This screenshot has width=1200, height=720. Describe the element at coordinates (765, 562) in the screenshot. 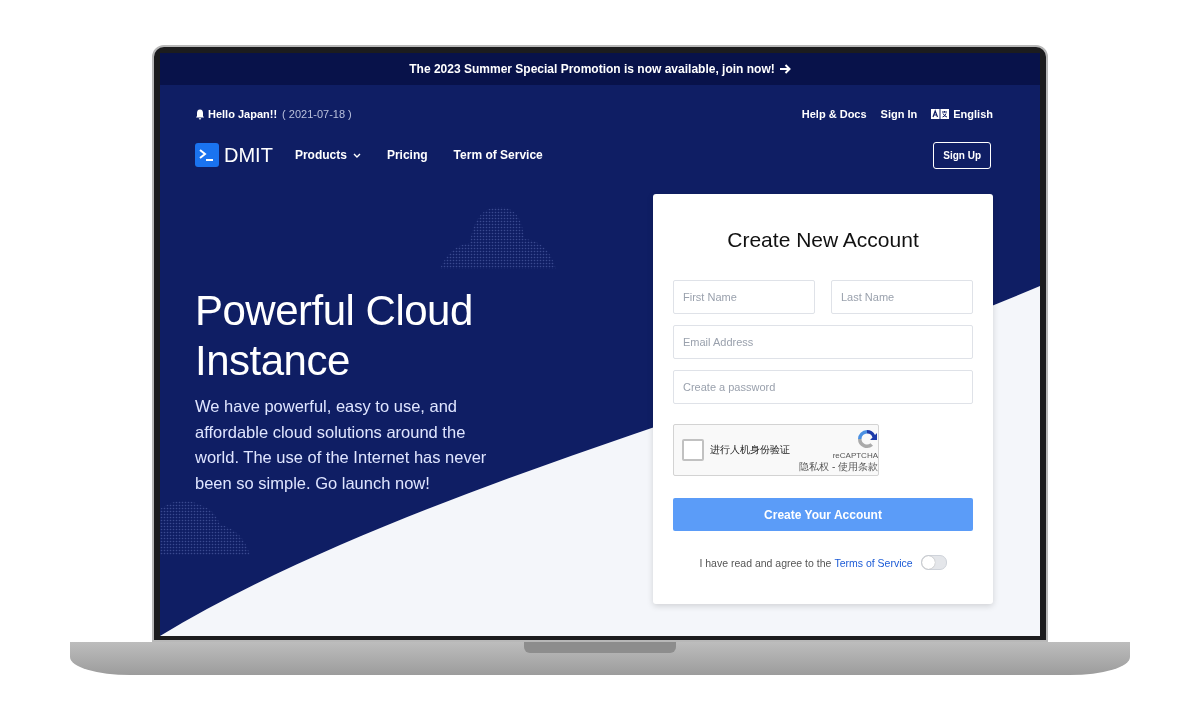

I see `agreement-text: I have read and agree to the` at that location.